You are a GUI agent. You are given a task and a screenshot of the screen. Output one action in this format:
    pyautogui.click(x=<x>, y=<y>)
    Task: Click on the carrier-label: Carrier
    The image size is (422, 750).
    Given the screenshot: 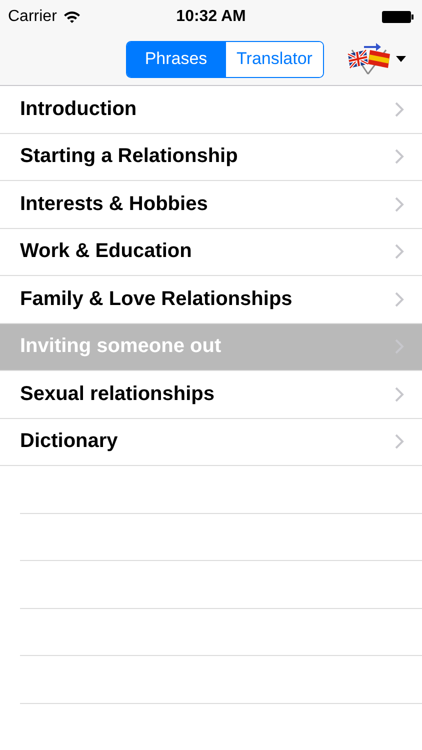 What is the action you would take?
    pyautogui.click(x=32, y=17)
    